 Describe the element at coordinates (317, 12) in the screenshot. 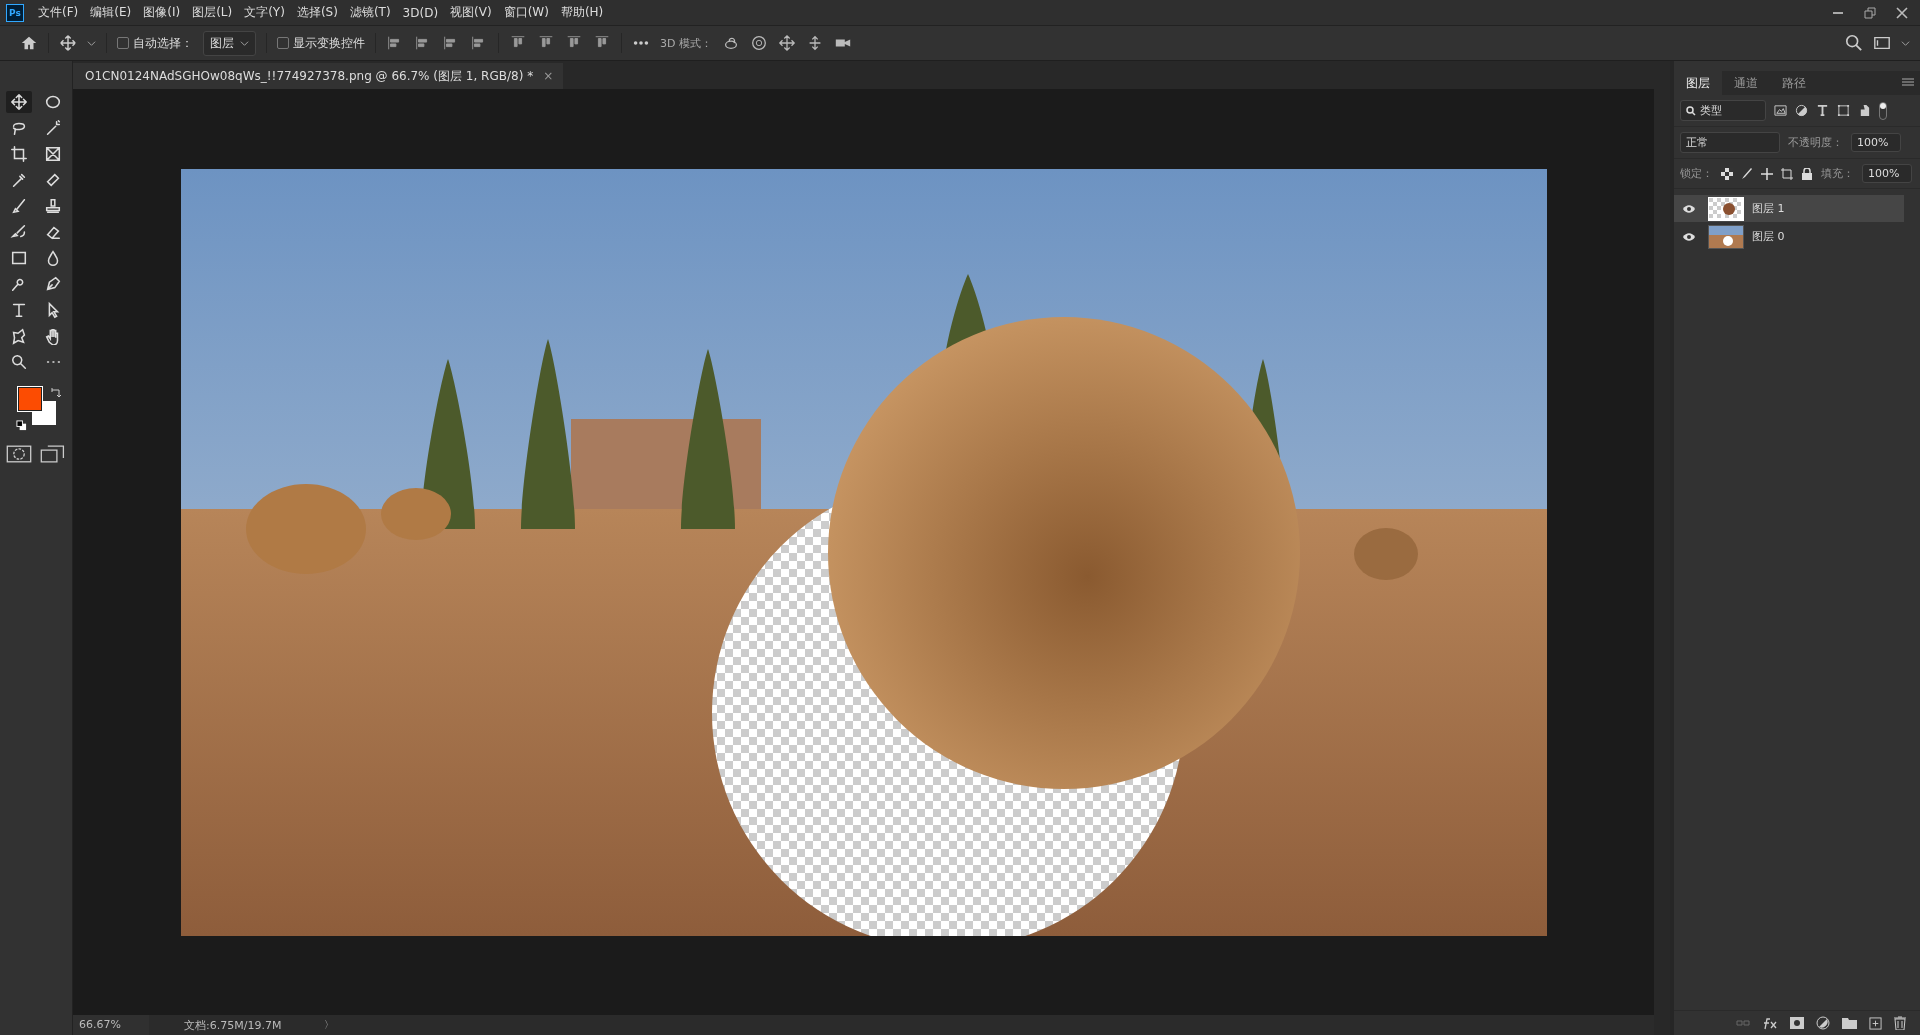

I see `menu-item: 选择(S)` at that location.